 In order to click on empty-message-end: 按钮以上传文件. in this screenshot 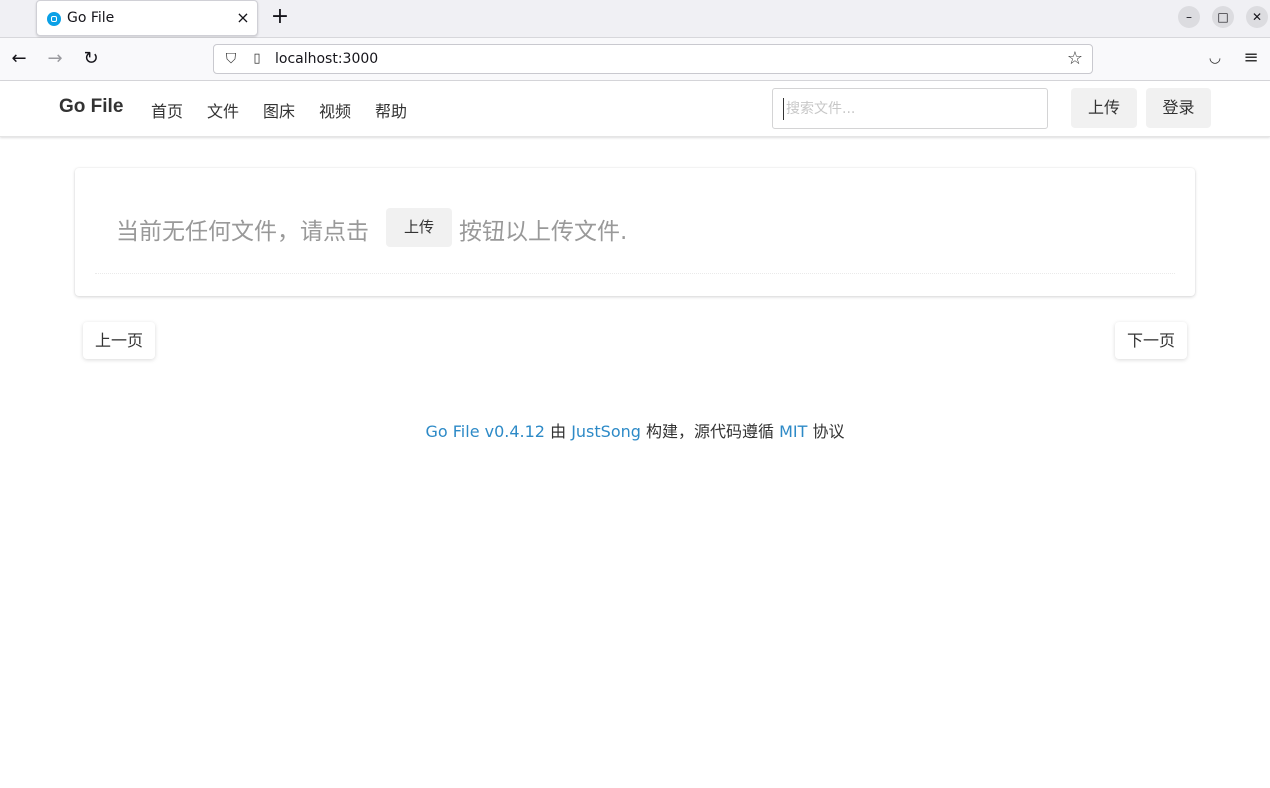, I will do `click(543, 232)`.